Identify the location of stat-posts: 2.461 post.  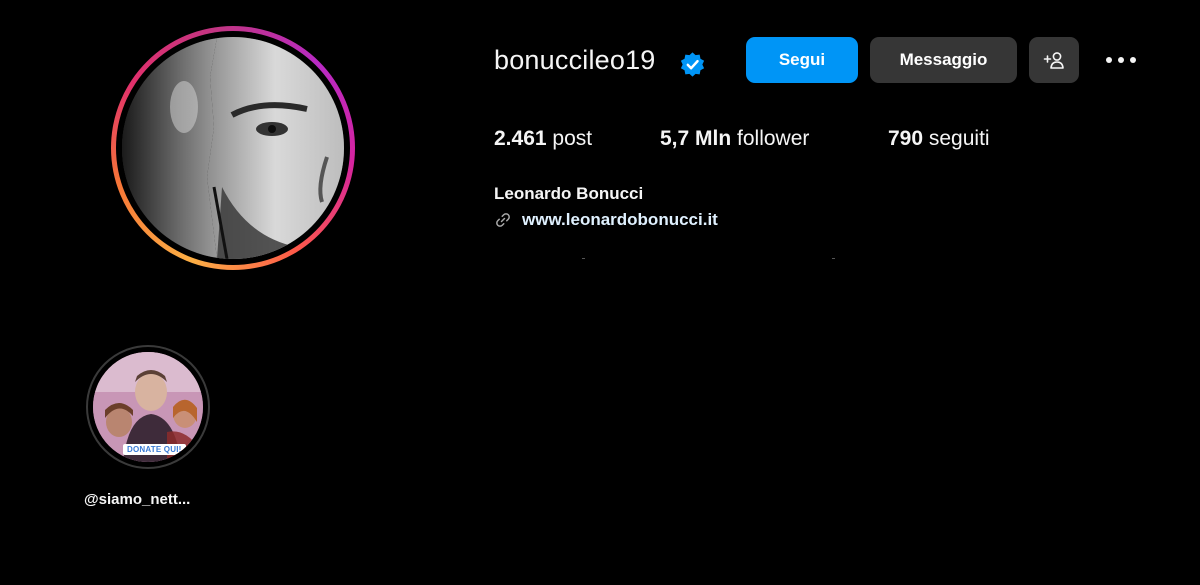
(543, 139).